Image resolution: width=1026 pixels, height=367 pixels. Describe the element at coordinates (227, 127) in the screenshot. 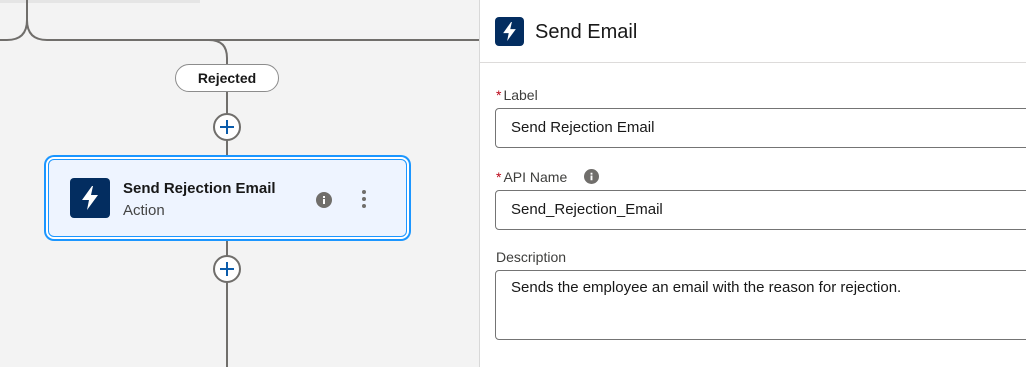

I see `add-element-button-top` at that location.